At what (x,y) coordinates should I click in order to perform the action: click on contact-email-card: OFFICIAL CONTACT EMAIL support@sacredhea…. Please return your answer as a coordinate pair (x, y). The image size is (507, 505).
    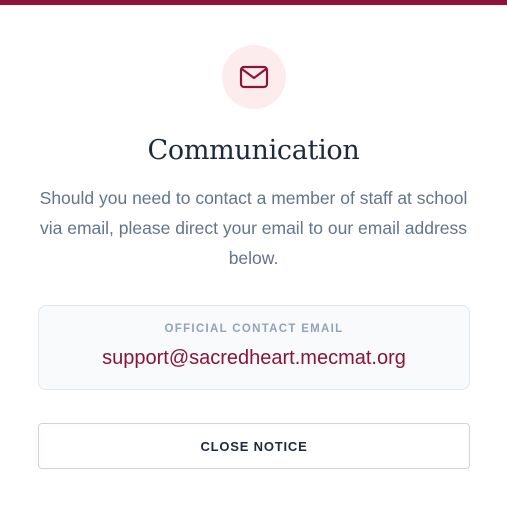
    Looking at the image, I should click on (254, 347).